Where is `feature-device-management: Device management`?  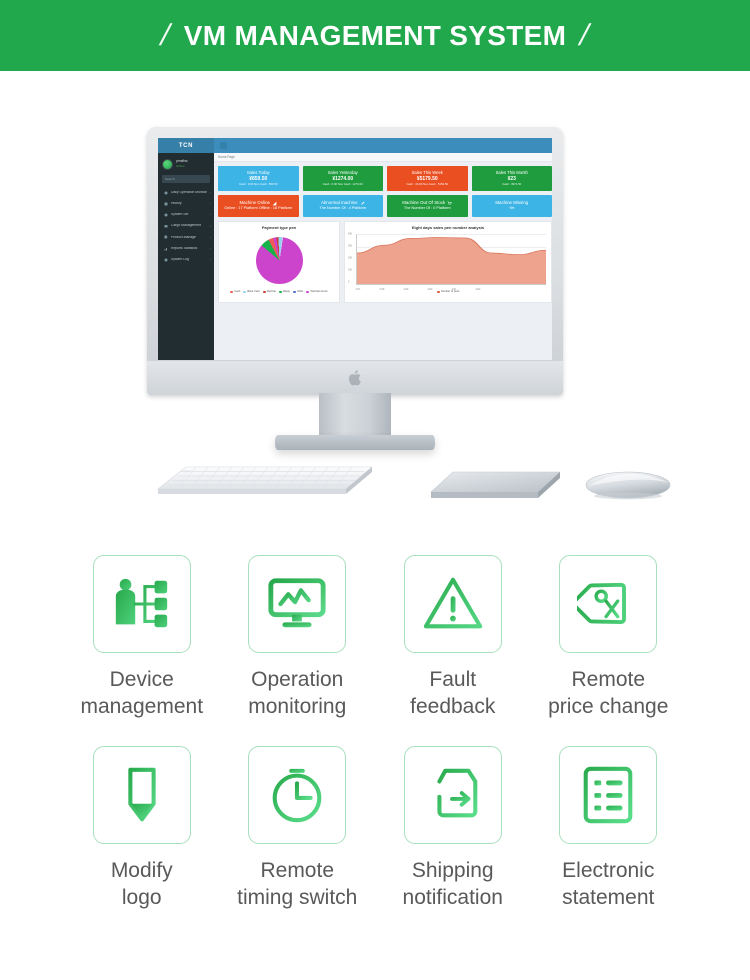 feature-device-management: Device management is located at coordinates (142, 637).